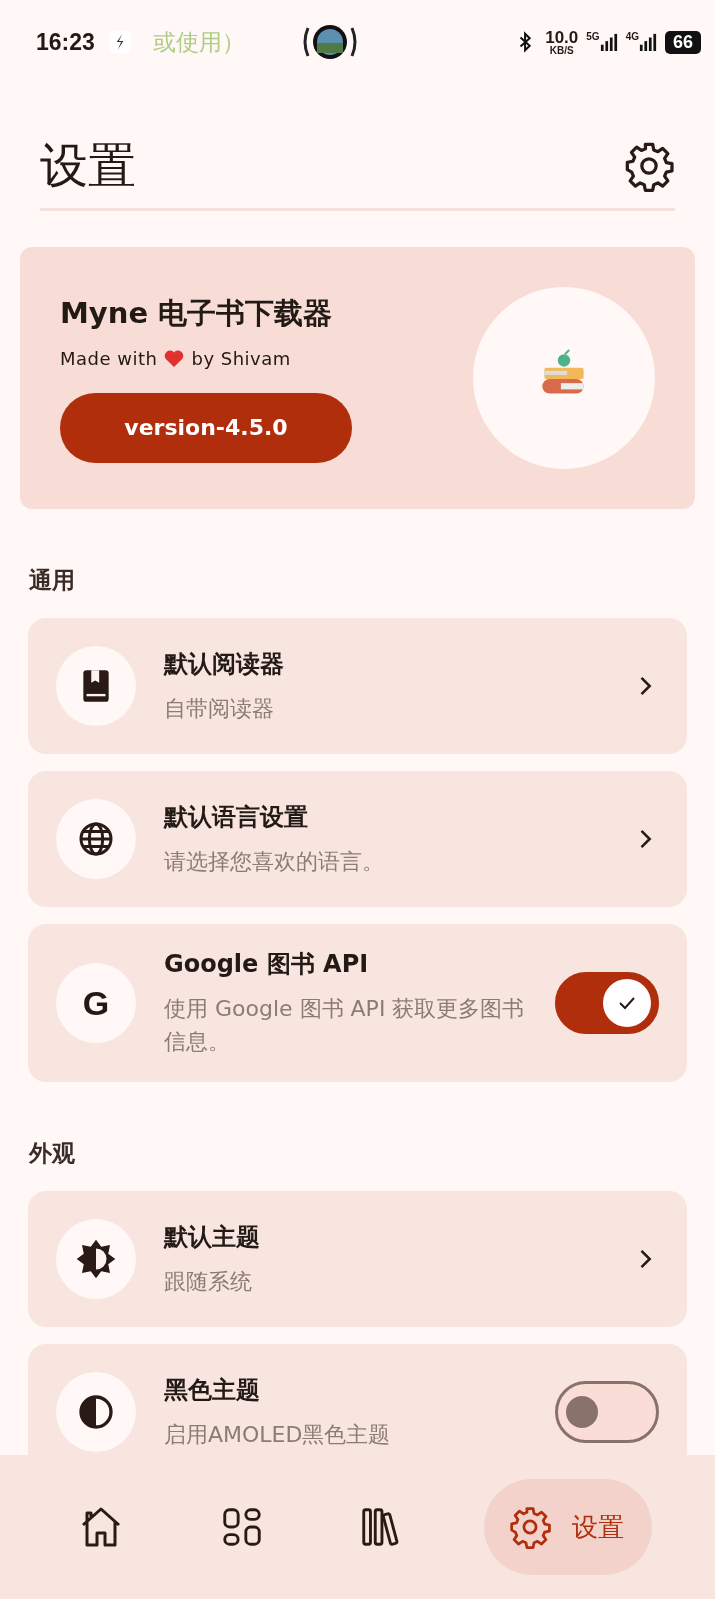  I want to click on page-title: 设置, so click(88, 165).